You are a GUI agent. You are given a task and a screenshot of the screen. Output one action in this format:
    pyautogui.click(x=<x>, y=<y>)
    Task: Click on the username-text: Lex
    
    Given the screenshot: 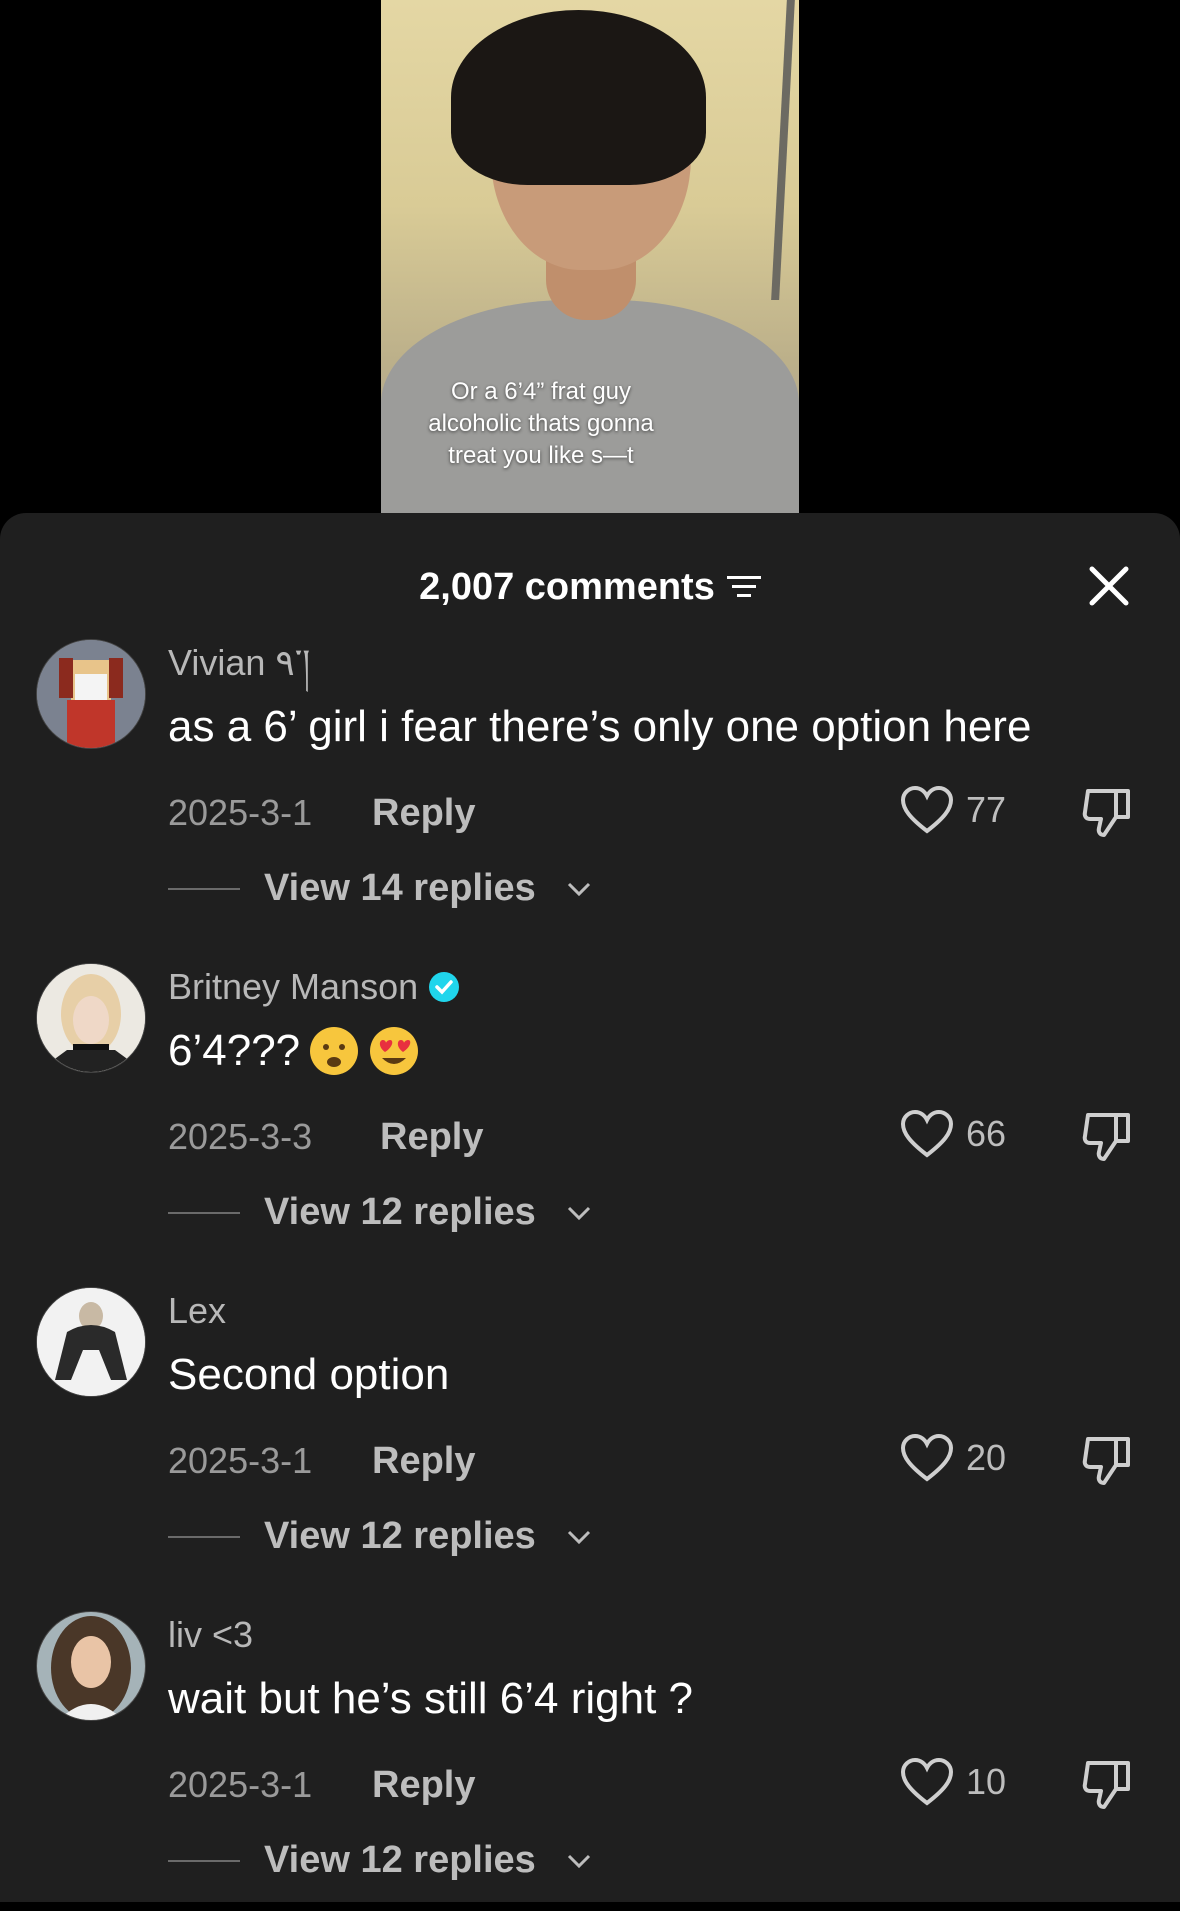 What is the action you would take?
    pyautogui.click(x=197, y=1310)
    